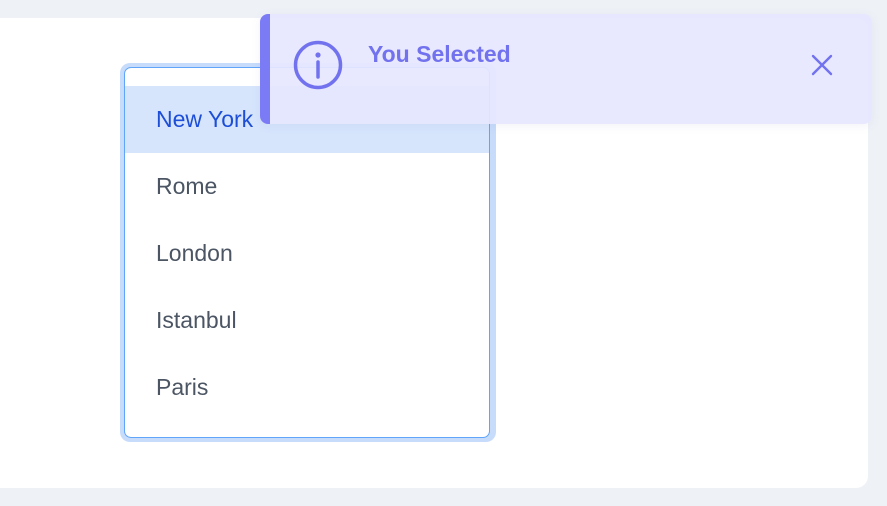 The height and width of the screenshot is (506, 887). Describe the element at coordinates (318, 65) in the screenshot. I see `info-circle-icon` at that location.